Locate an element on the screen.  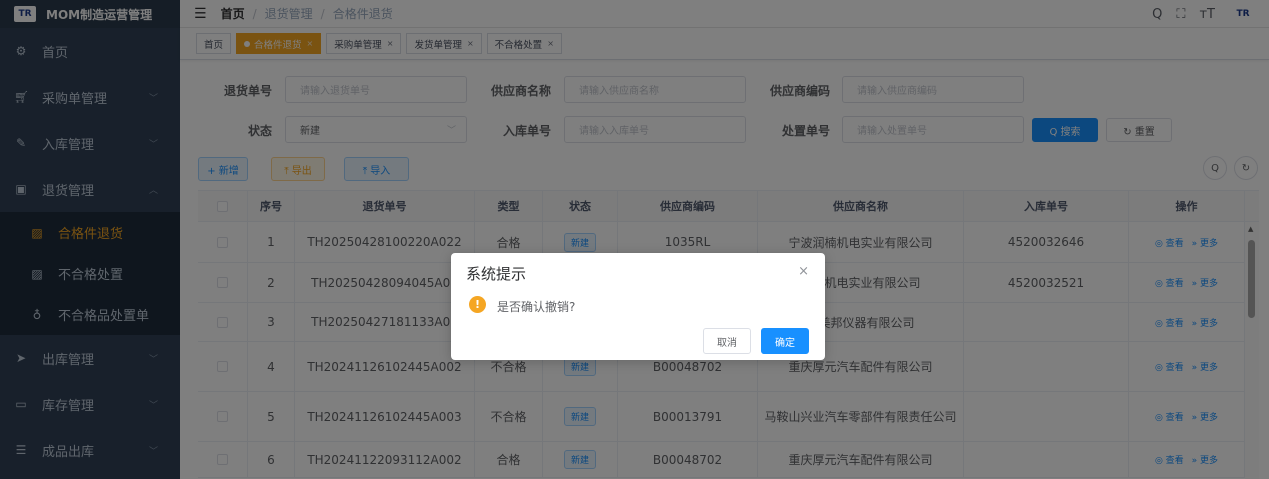
dialog-message: 是否确认撤销? is located at coordinates (536, 307).